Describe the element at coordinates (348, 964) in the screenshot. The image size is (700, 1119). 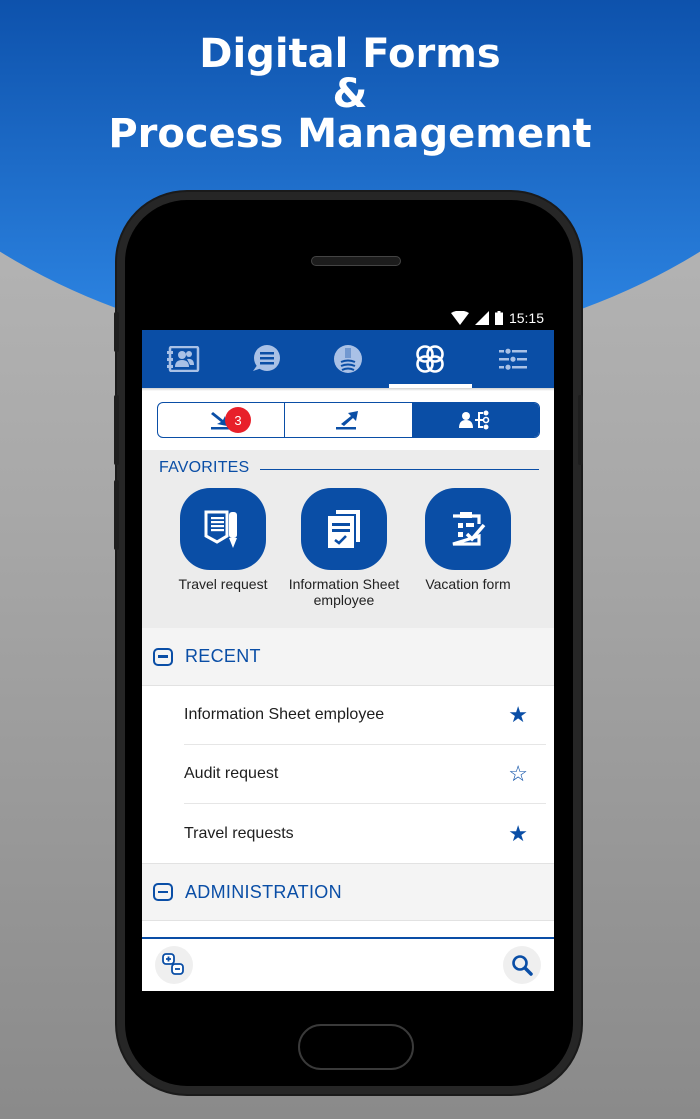
I see `bottom-toolbar` at that location.